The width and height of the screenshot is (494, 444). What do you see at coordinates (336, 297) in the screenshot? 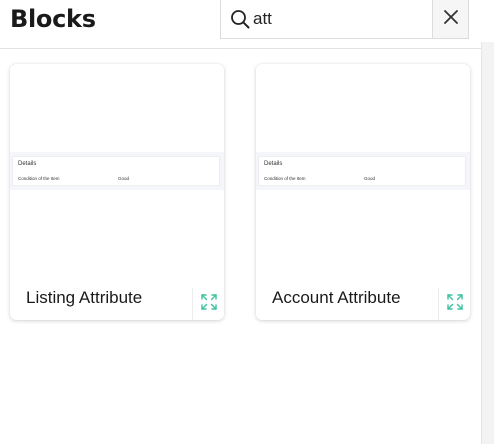
I see `block-card-label: Account Attribute` at bounding box center [336, 297].